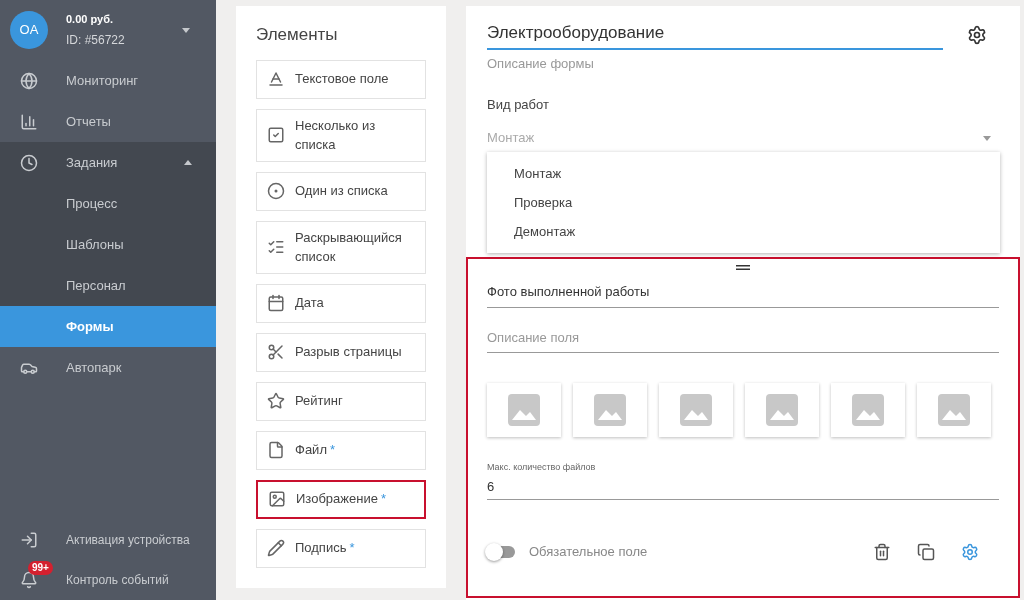  Describe the element at coordinates (90, 19) in the screenshot. I see `balance: 0.00 руб.` at that location.